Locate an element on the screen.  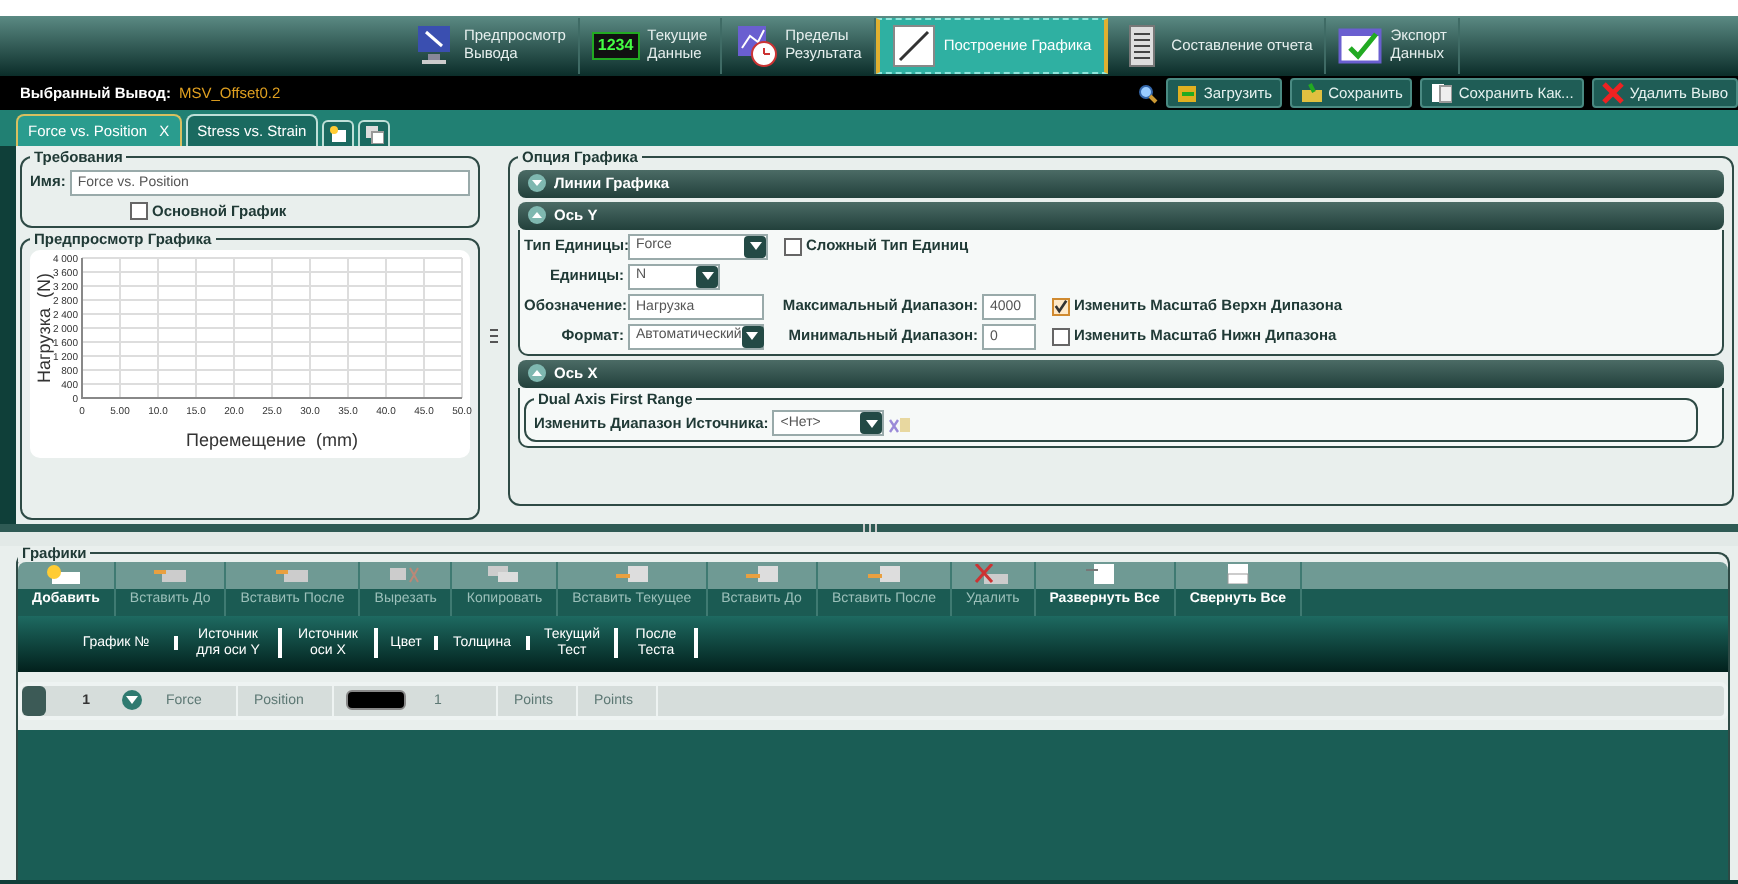
row-handle-icon is located at coordinates (34, 700).